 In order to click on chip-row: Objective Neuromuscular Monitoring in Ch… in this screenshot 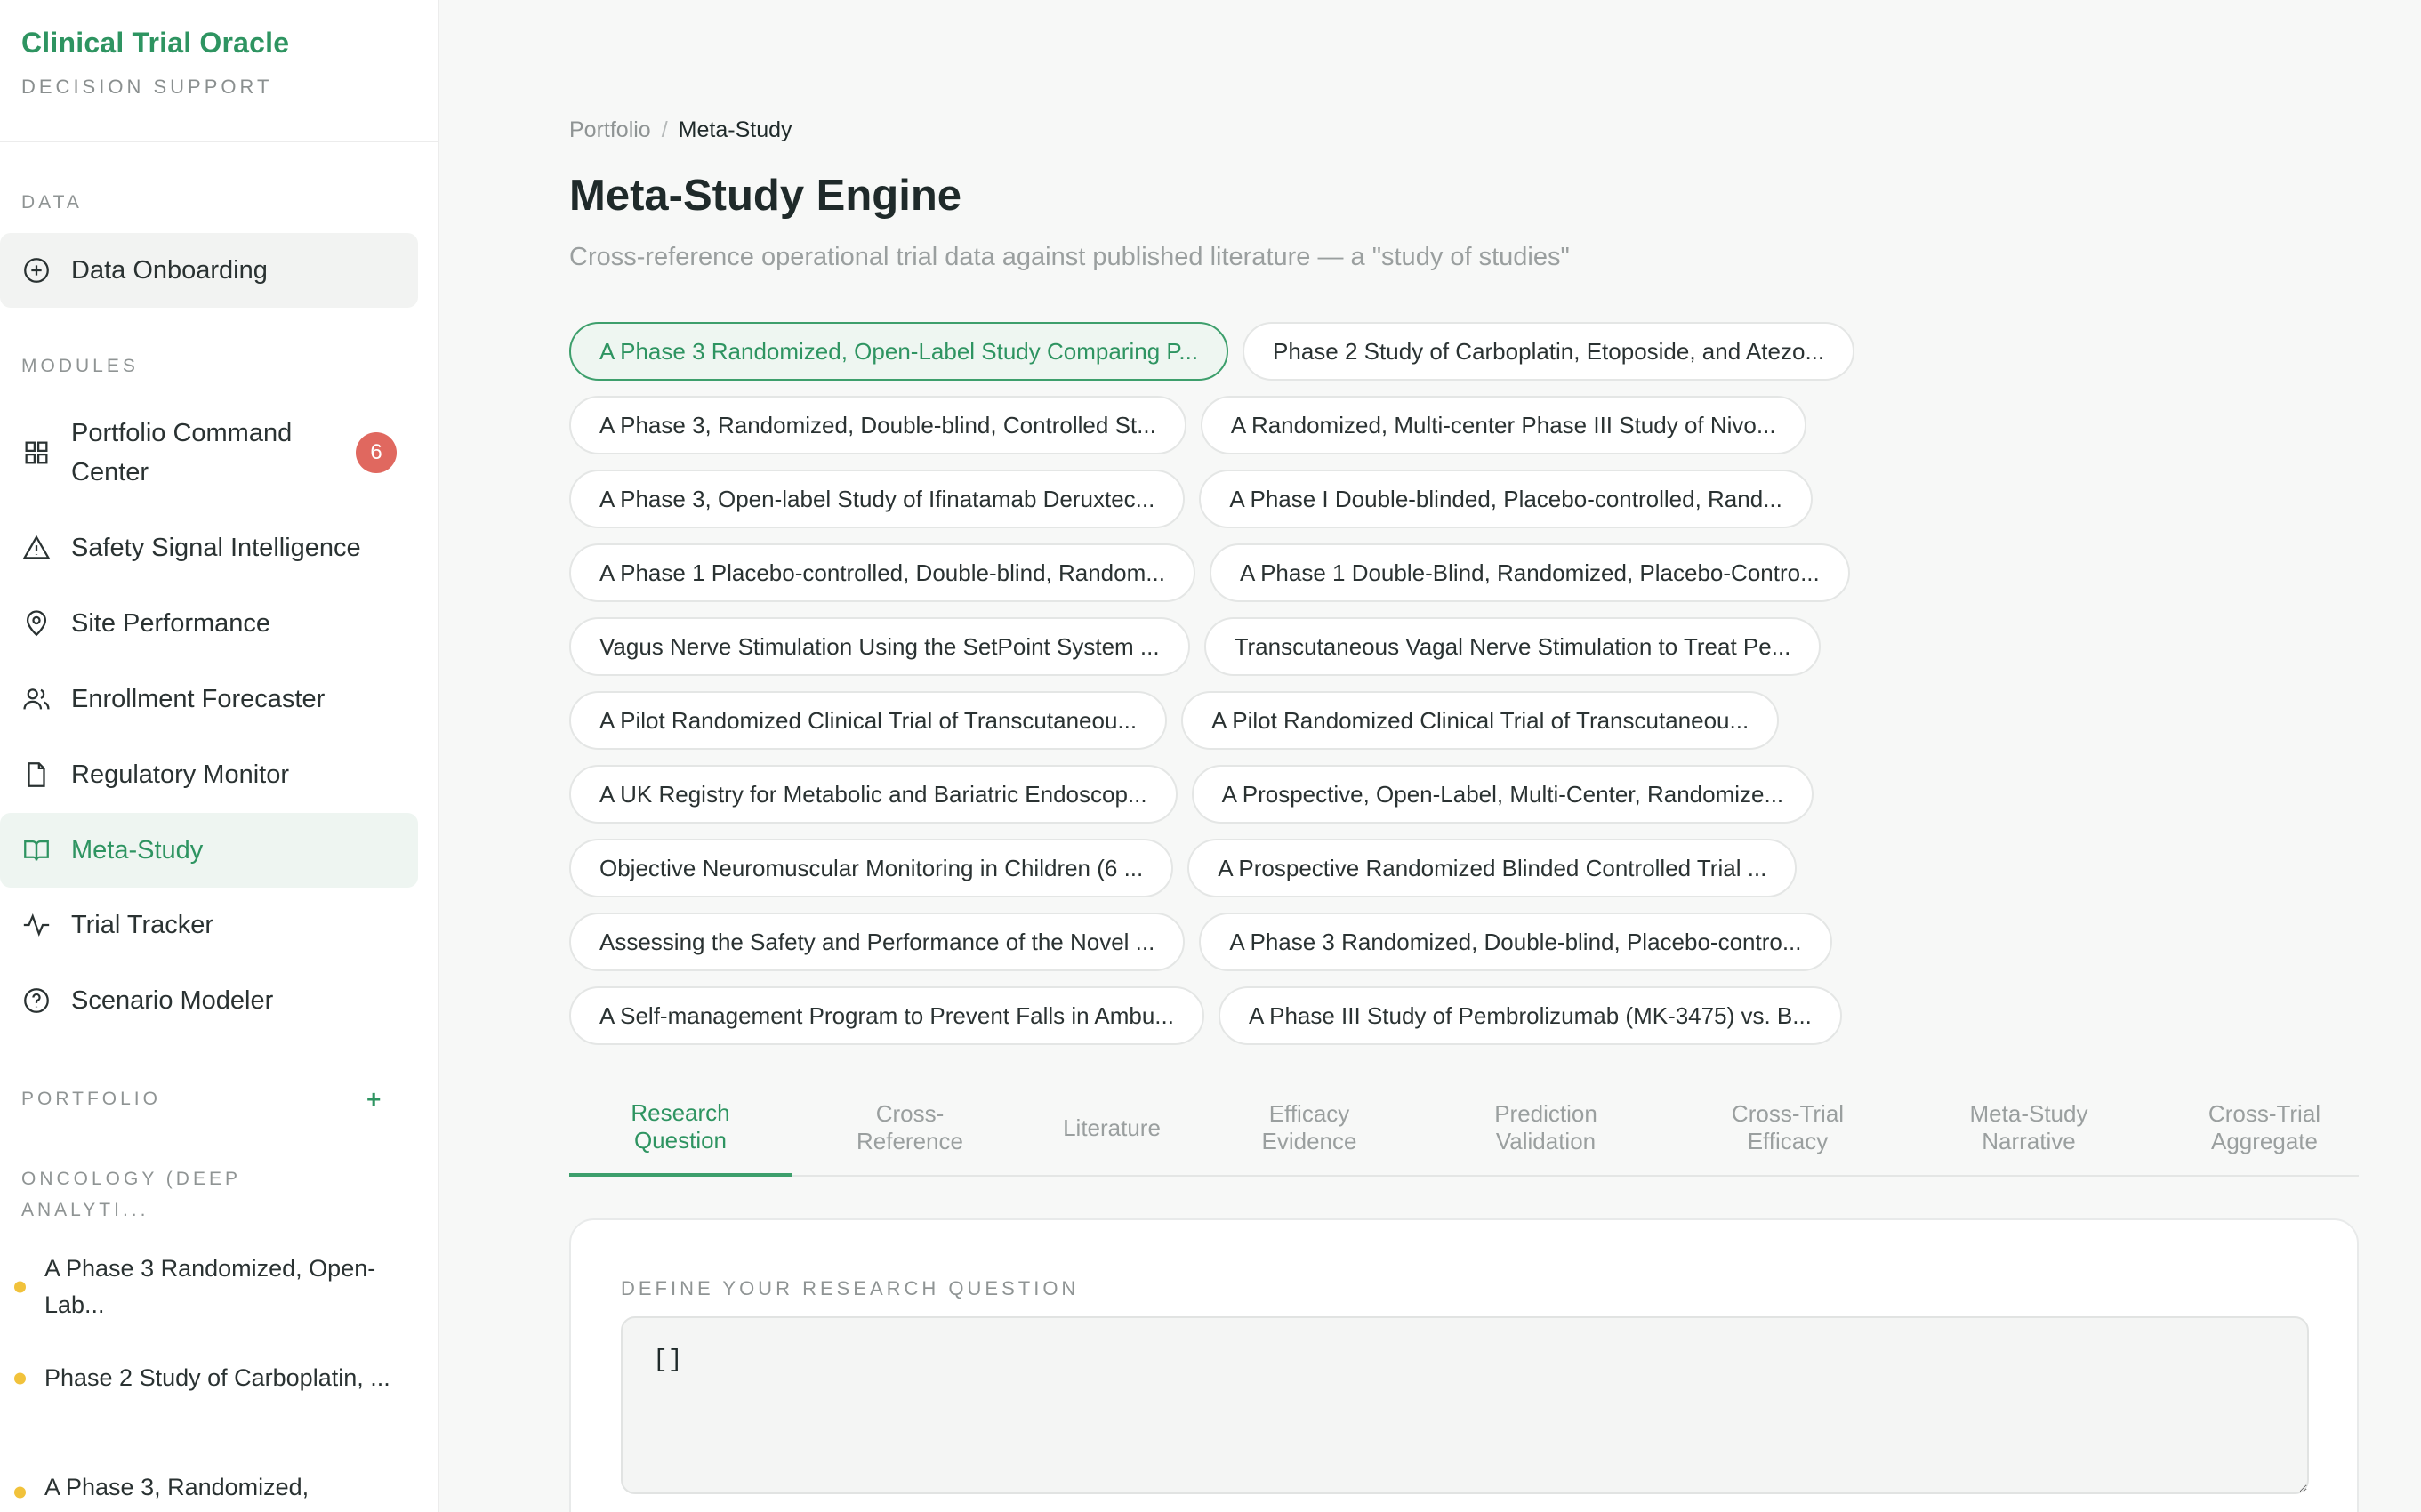, I will do `click(1183, 868)`.